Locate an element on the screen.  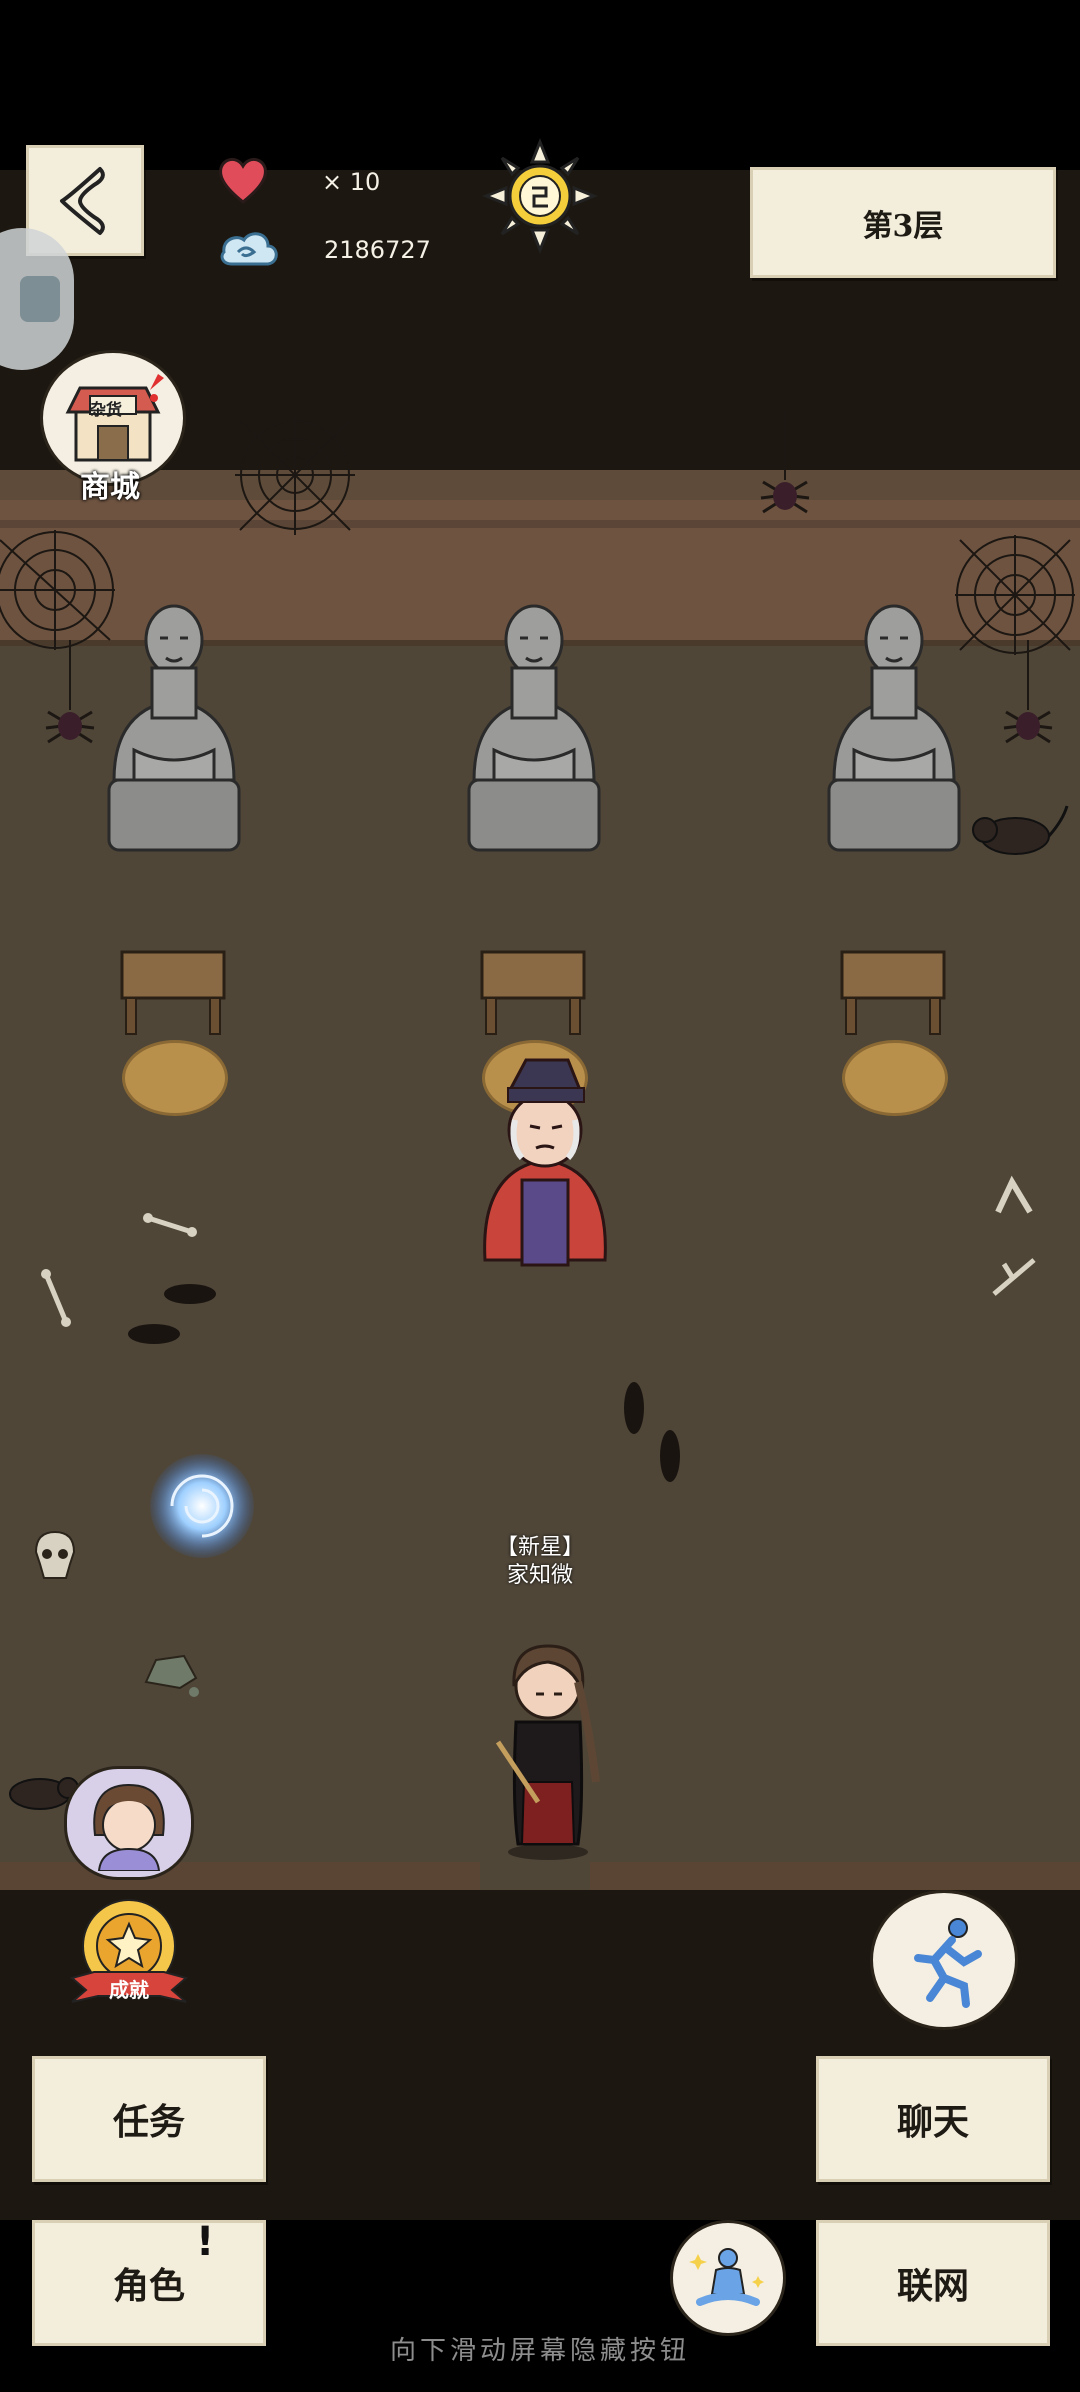
assist-icon is located at coordinates (40, 299).